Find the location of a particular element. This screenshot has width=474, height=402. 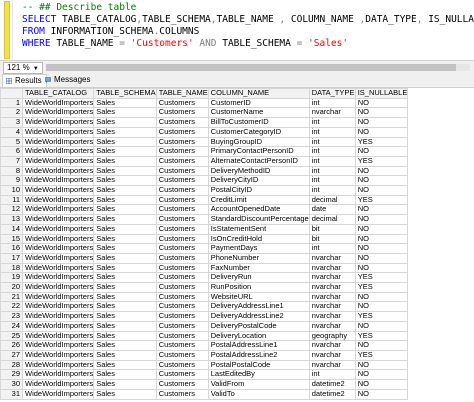

row-number: 15 is located at coordinates (11, 239).